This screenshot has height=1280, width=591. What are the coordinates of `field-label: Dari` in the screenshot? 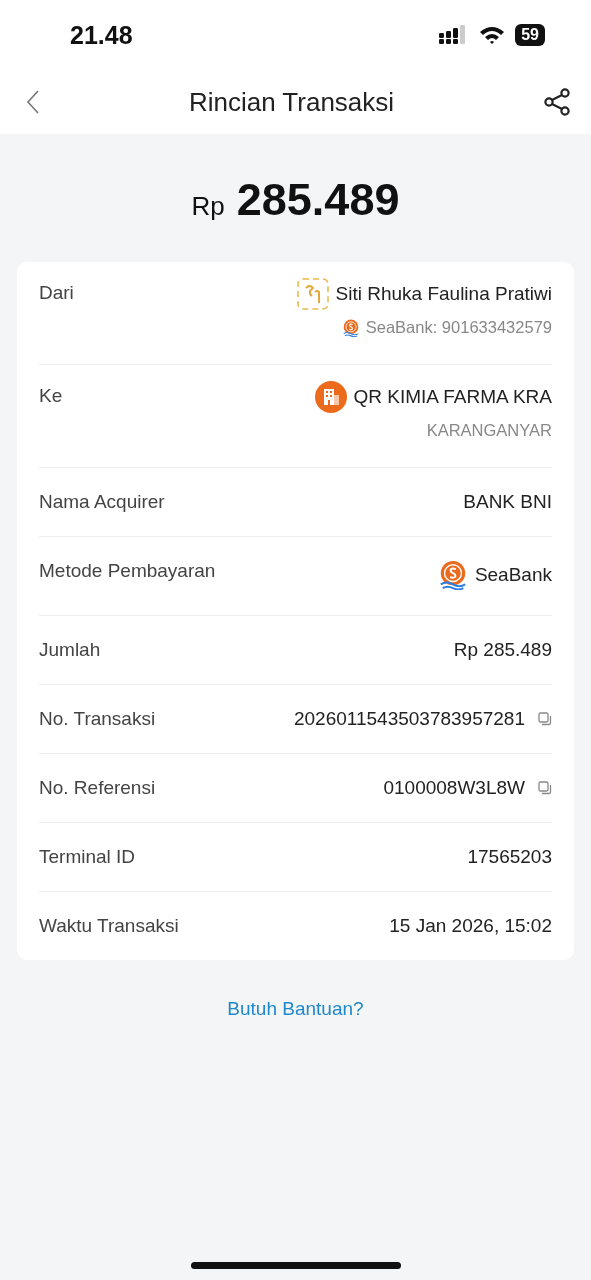 It's located at (56, 293).